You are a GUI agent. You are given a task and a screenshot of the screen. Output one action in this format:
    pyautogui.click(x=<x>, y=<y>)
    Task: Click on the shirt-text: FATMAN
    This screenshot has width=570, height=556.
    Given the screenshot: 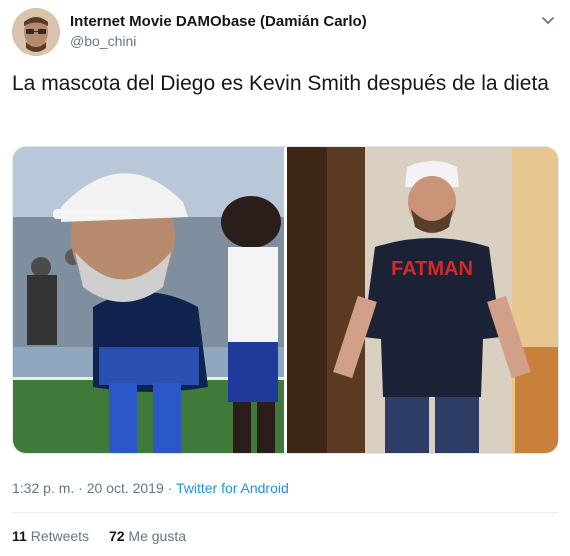 What is the action you would take?
    pyautogui.click(x=432, y=269)
    